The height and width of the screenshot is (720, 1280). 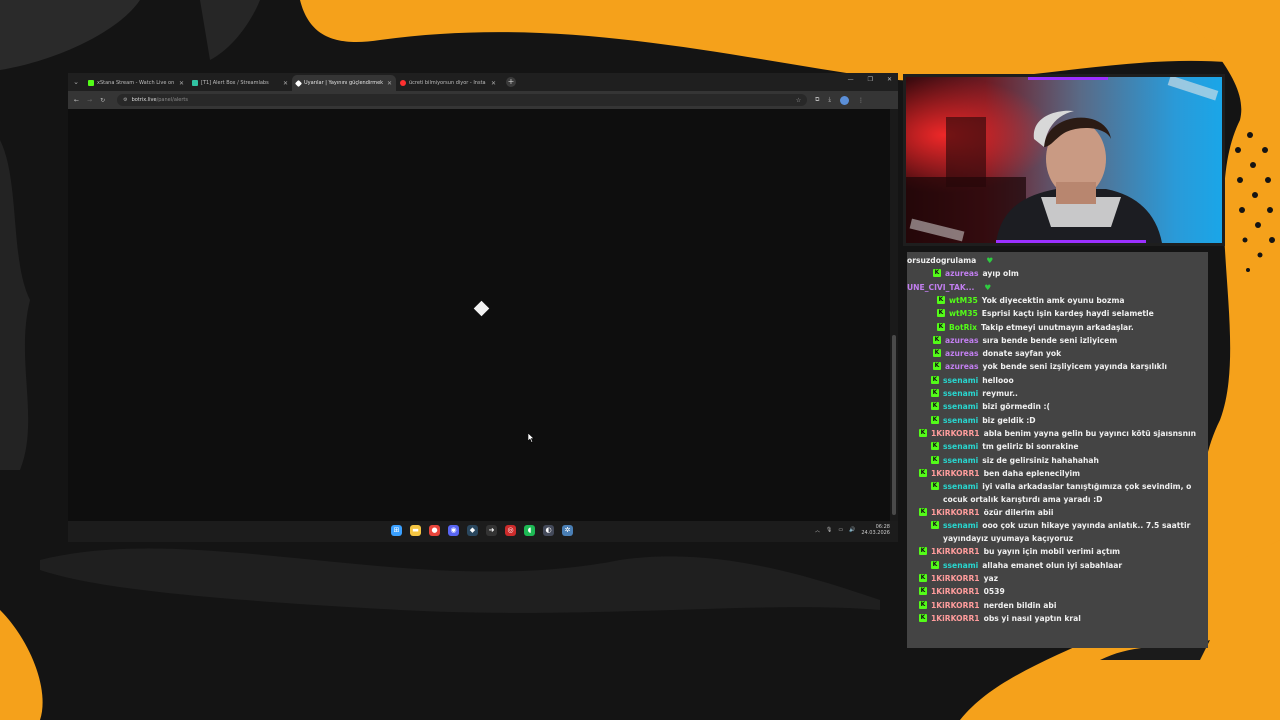 I want to click on spotify-icon: ◖, so click(x=529, y=530).